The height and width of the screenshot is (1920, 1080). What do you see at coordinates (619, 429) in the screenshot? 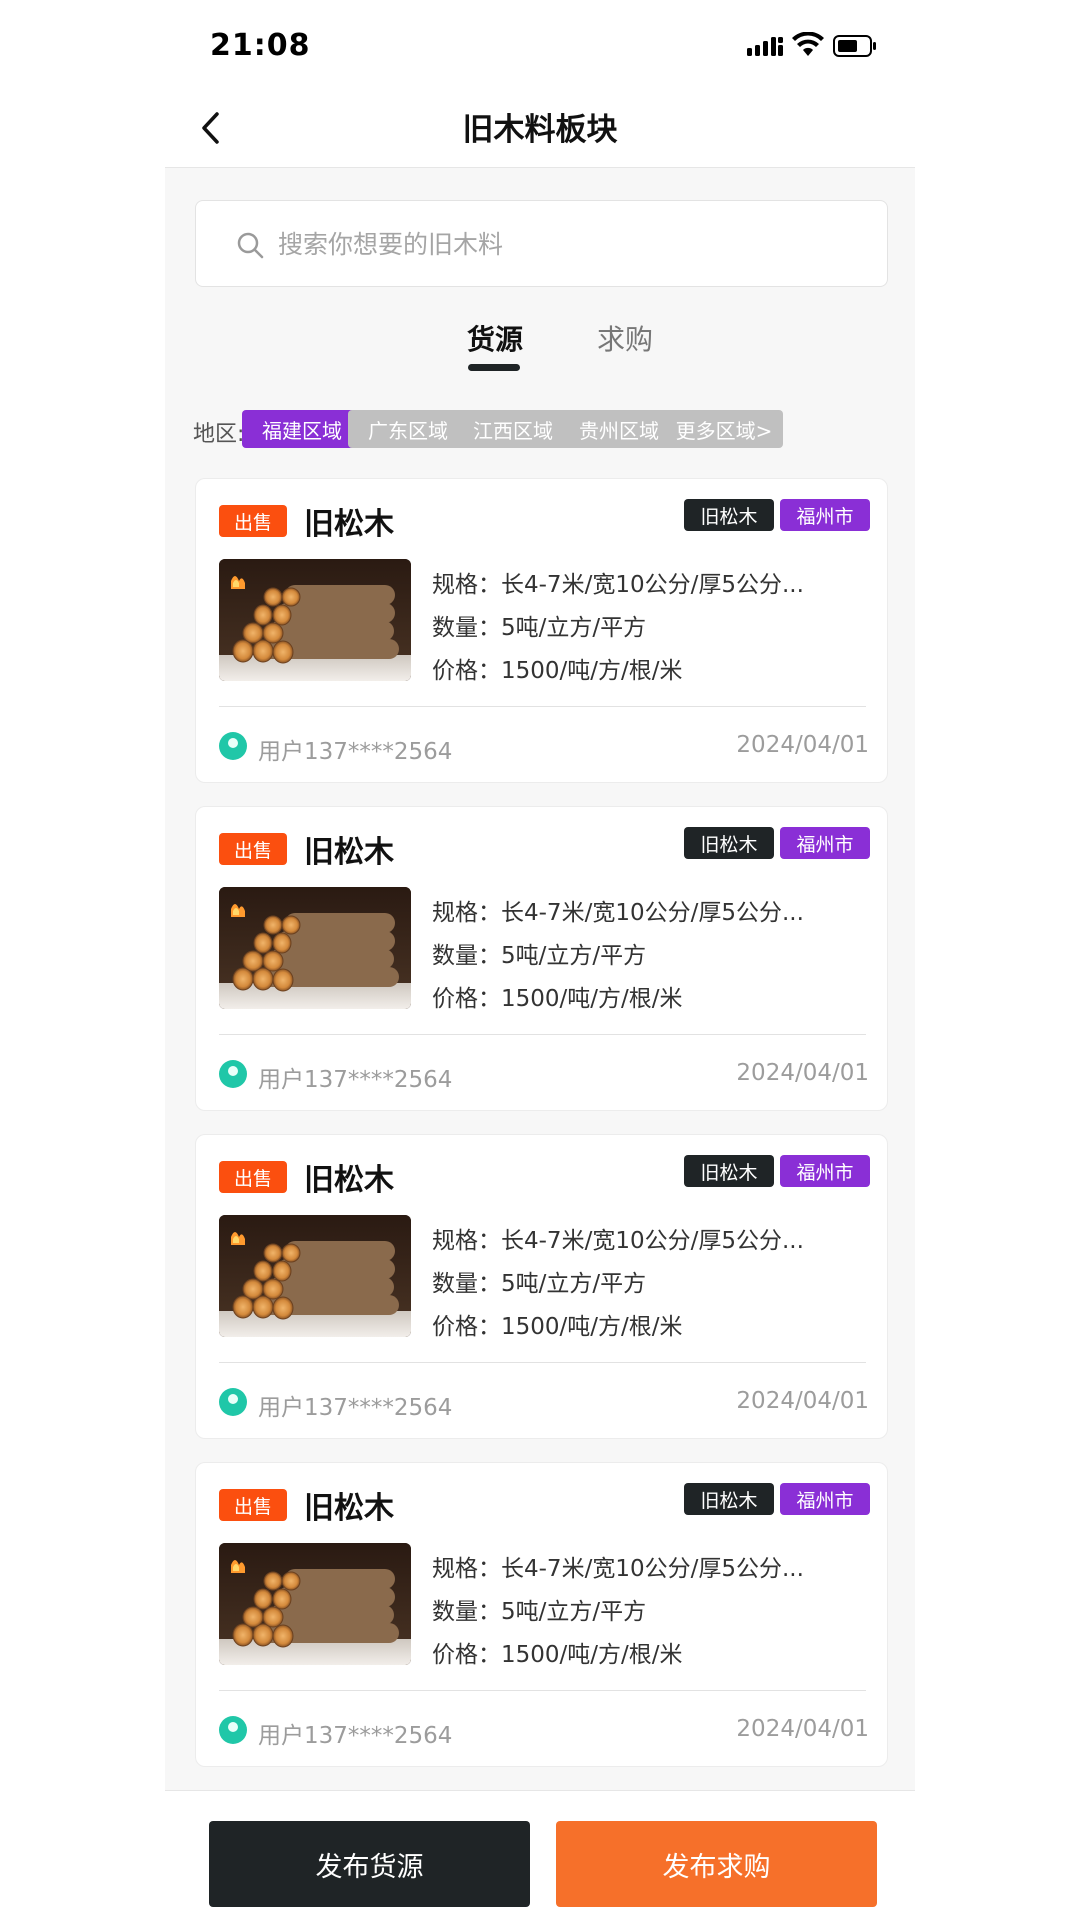
I see `region-chip-guizhou: 贵州区域` at bounding box center [619, 429].